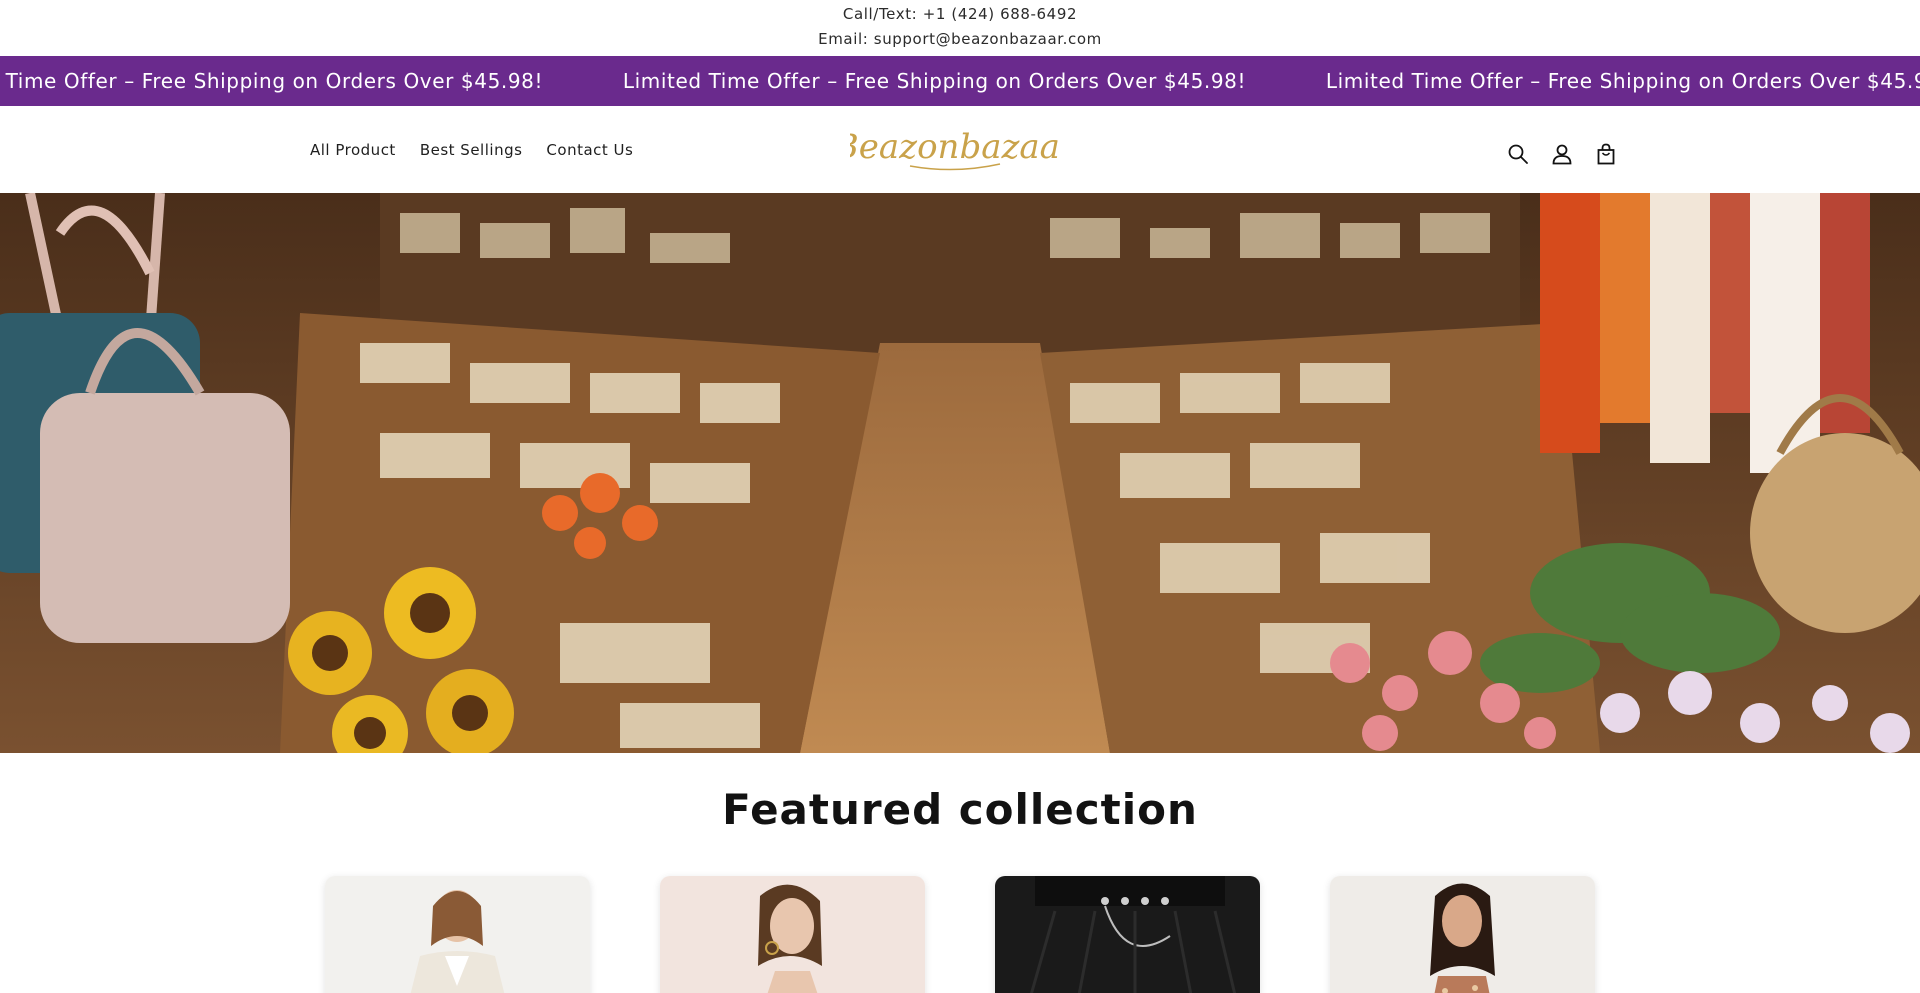 Image resolution: width=1920 pixels, height=993 pixels. What do you see at coordinates (960, 14) in the screenshot?
I see `contact-phone: Call/Text: +1 (424) 688-6492` at bounding box center [960, 14].